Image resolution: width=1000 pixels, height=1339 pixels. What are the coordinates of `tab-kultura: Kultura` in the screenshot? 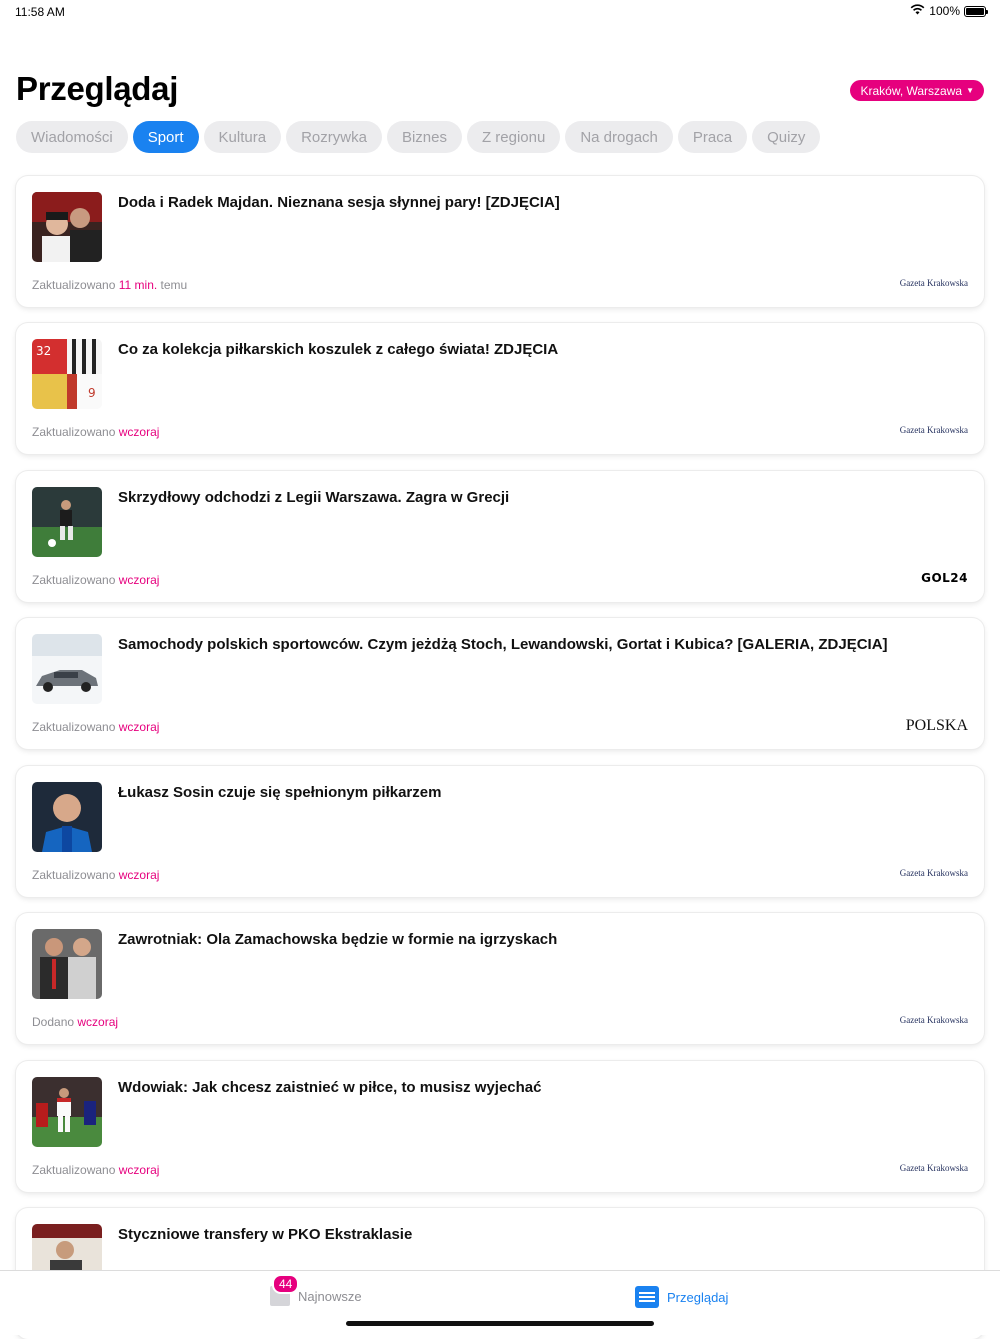 It's located at (242, 137).